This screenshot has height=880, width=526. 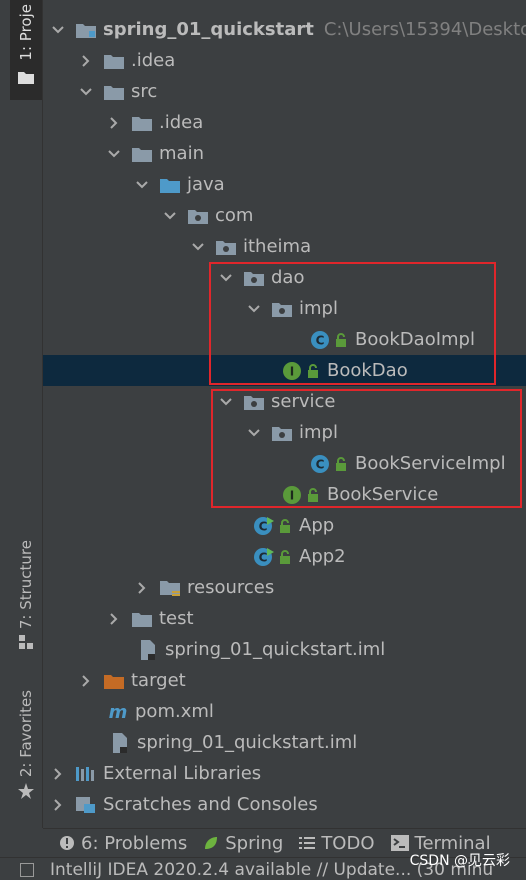 I want to click on resources-folder-icon, so click(x=170, y=588).